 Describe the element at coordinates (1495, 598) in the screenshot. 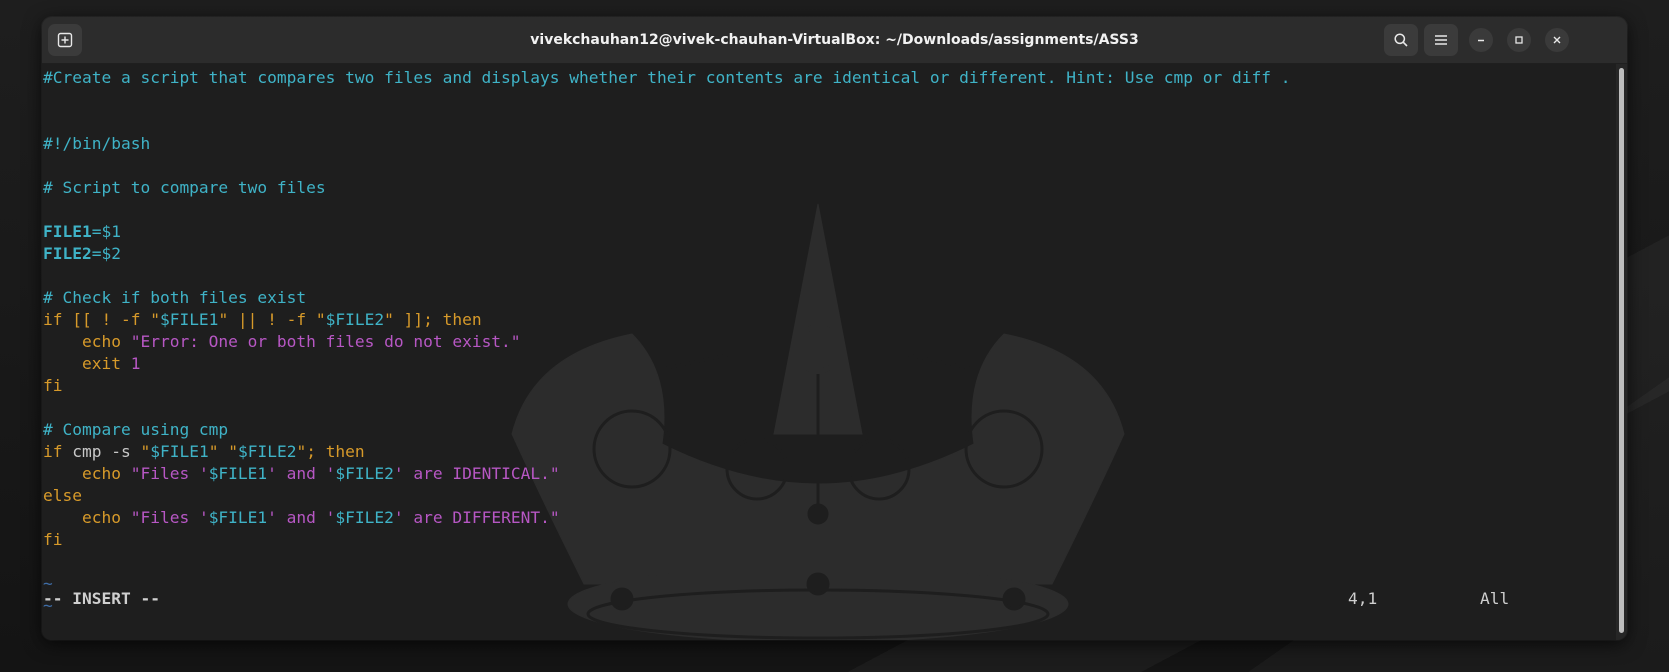

I see `scroll-position: All` at that location.